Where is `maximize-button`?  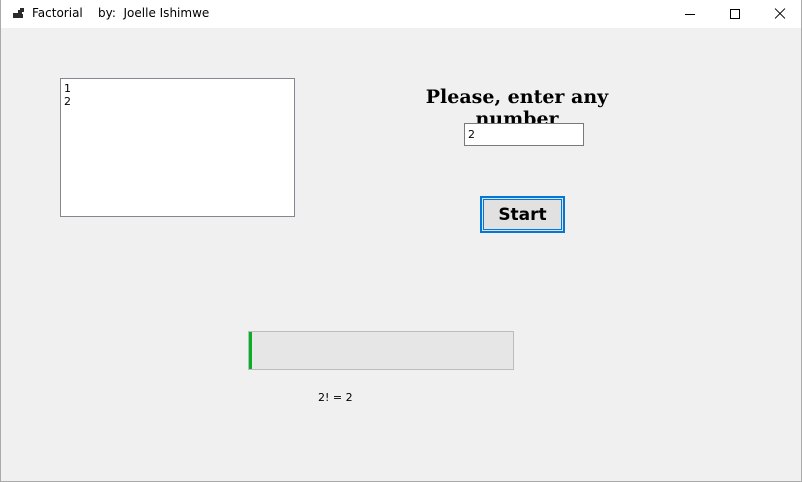
maximize-button is located at coordinates (735, 14).